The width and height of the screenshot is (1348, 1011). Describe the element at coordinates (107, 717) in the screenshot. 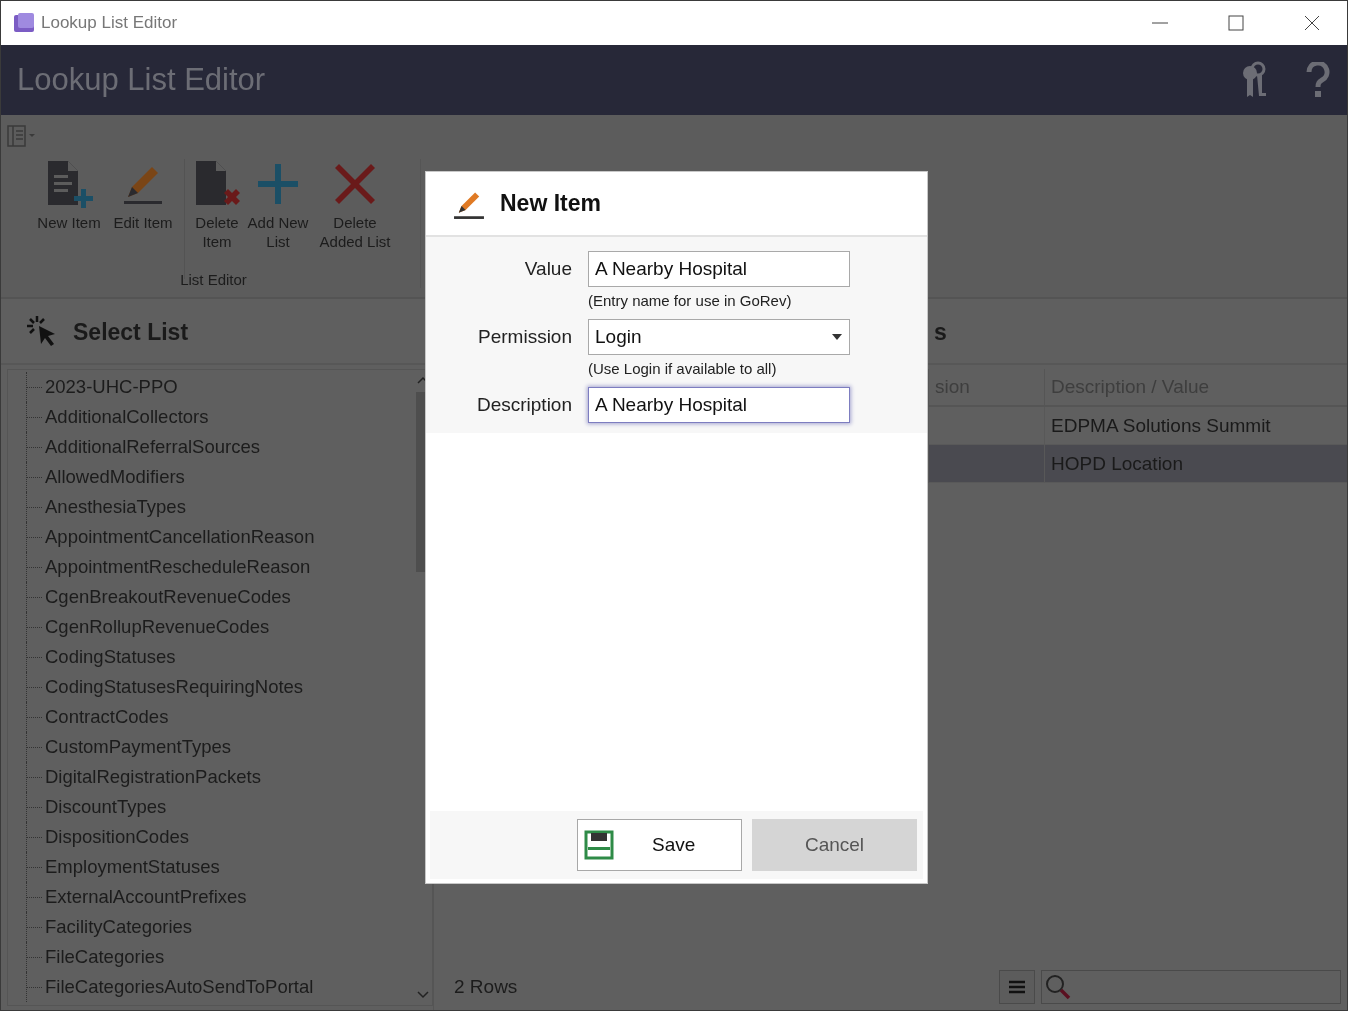

I see `tree-item: ContractCodes` at that location.